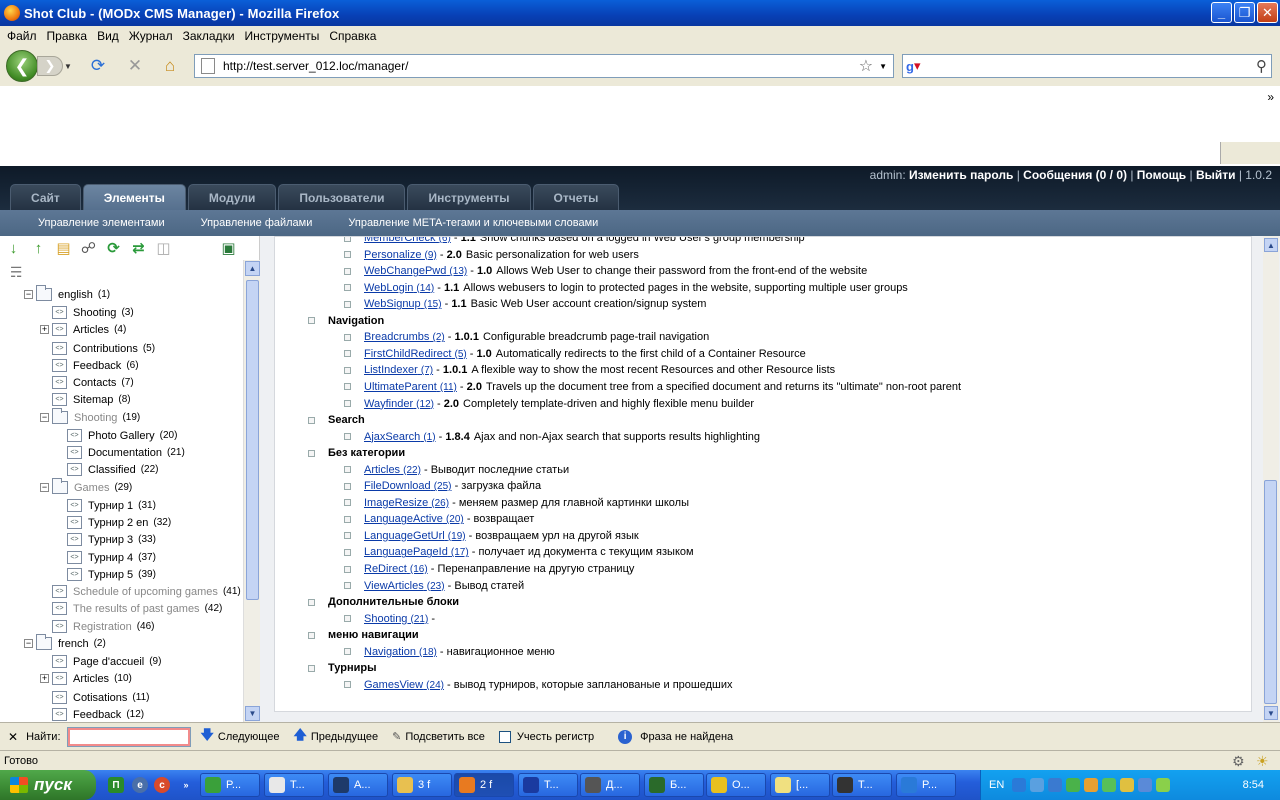 The width and height of the screenshot is (1280, 800). What do you see at coordinates (257, 223) in the screenshot?
I see `subnav-manage-files: Управление файлами` at bounding box center [257, 223].